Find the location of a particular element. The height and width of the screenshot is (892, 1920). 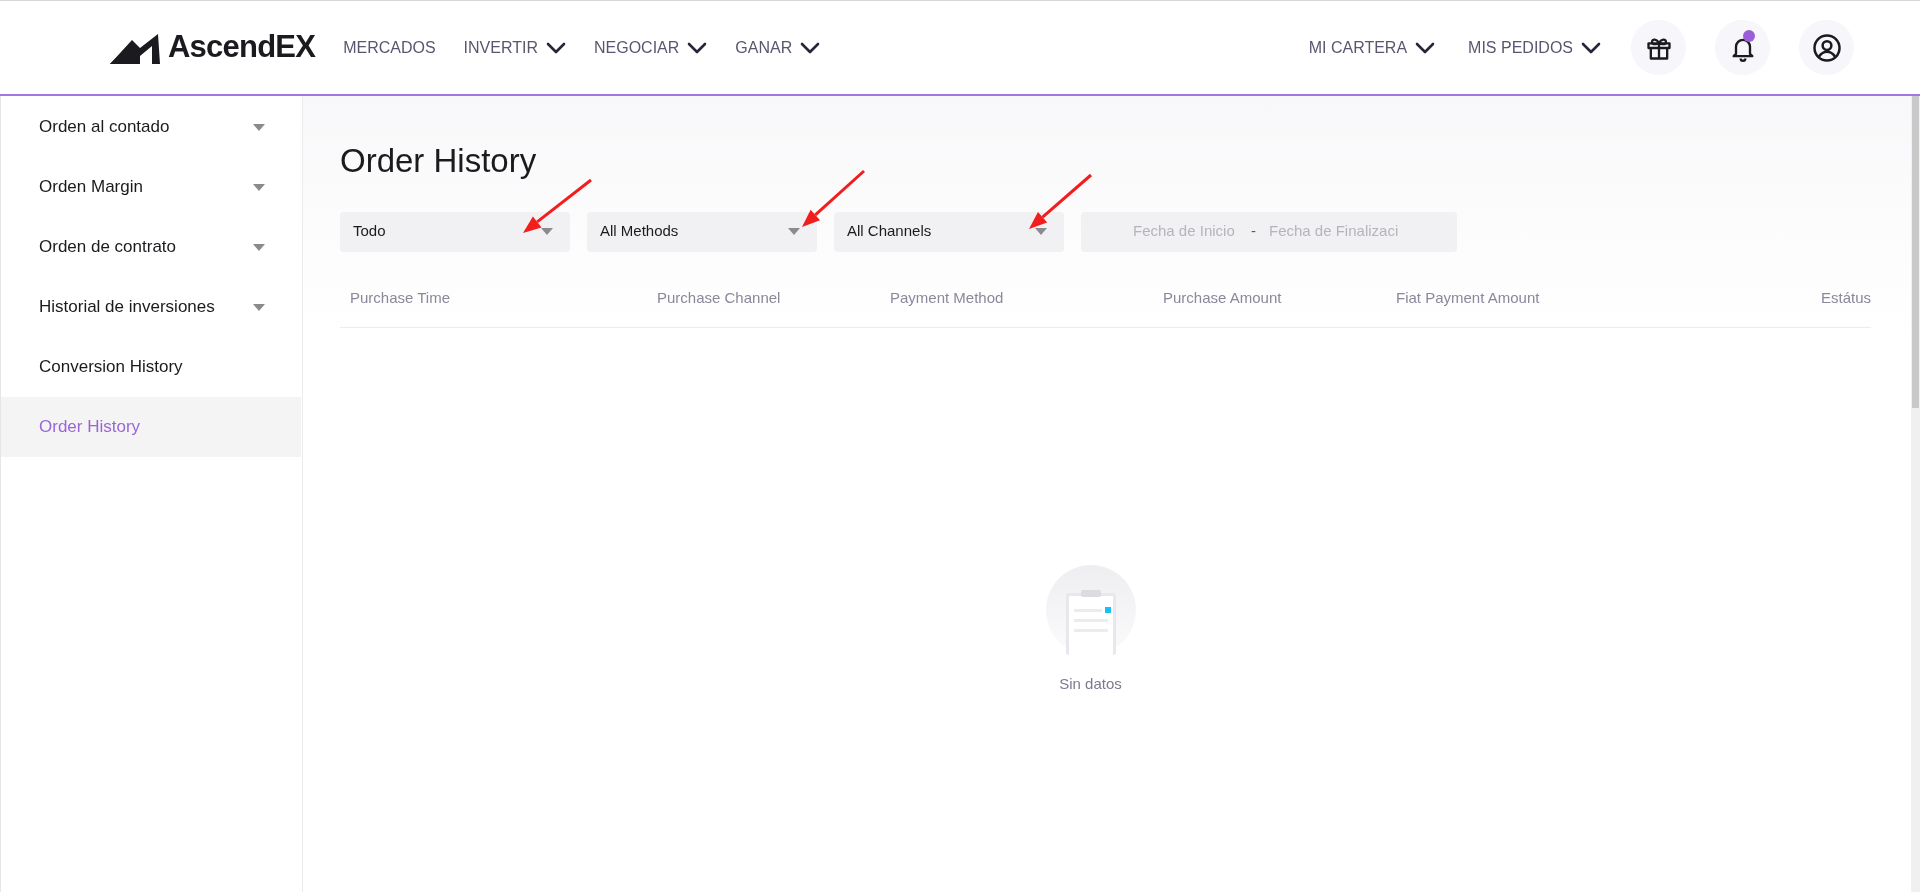

column-header: Purchase Amount is located at coordinates (1223, 297).